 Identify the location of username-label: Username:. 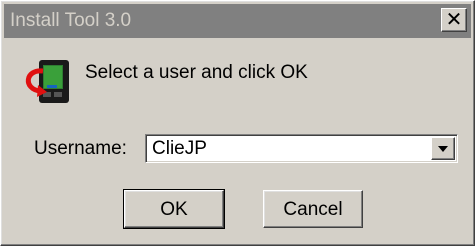
(80, 148).